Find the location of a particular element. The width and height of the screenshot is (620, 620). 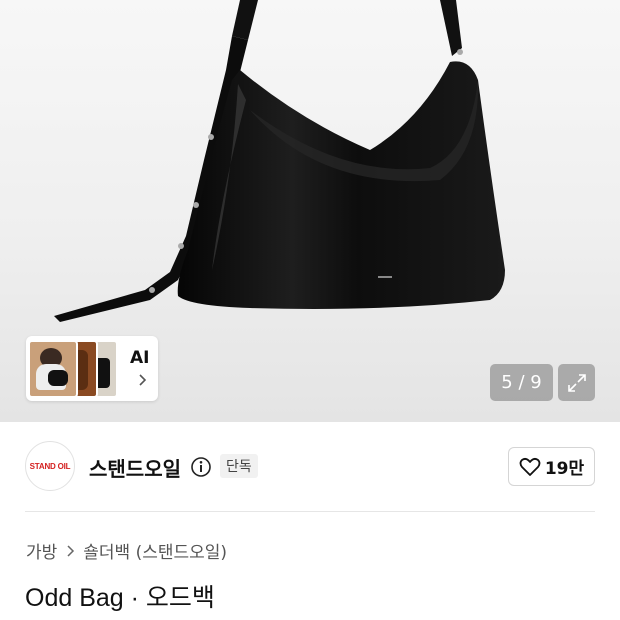

breadcrumb-item-bags: 가방 is located at coordinates (41, 550).